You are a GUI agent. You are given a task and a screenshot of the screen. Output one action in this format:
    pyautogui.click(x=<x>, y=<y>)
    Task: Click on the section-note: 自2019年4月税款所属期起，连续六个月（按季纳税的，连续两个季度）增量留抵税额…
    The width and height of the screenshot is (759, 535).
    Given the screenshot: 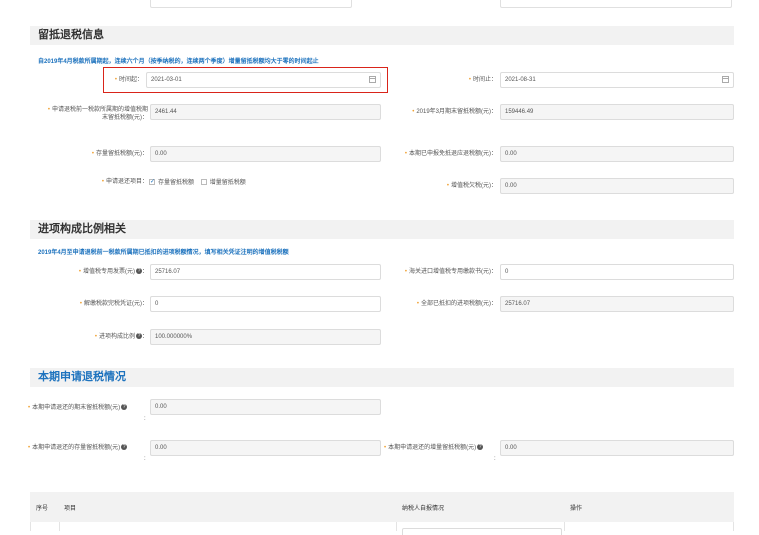 What is the action you would take?
    pyautogui.click(x=178, y=62)
    